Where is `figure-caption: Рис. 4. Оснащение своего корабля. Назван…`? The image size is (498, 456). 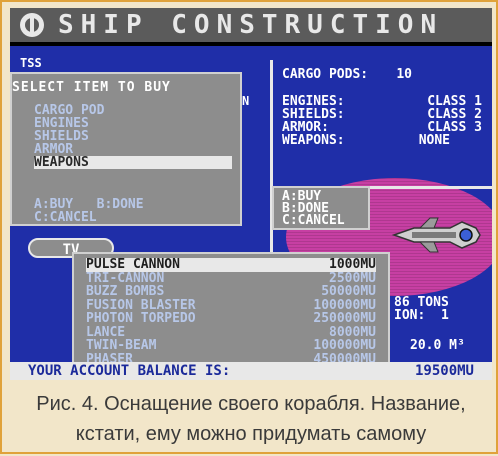
figure-caption: Рис. 4. Оснащение своего корабля. Назван… is located at coordinates (251, 419).